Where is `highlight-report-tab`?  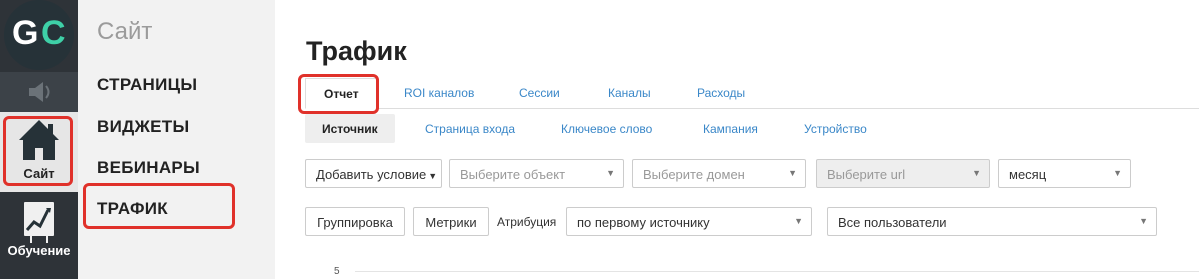 highlight-report-tab is located at coordinates (338, 94).